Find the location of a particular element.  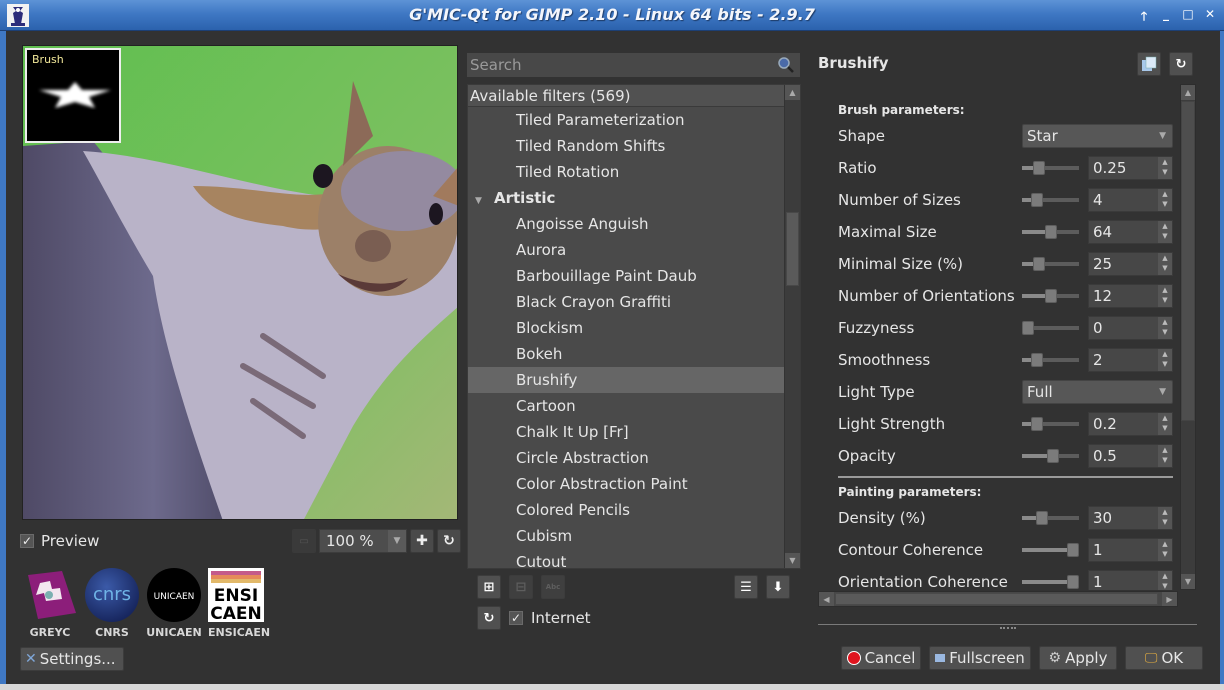

zoom-in-button: ✚ is located at coordinates (422, 541).